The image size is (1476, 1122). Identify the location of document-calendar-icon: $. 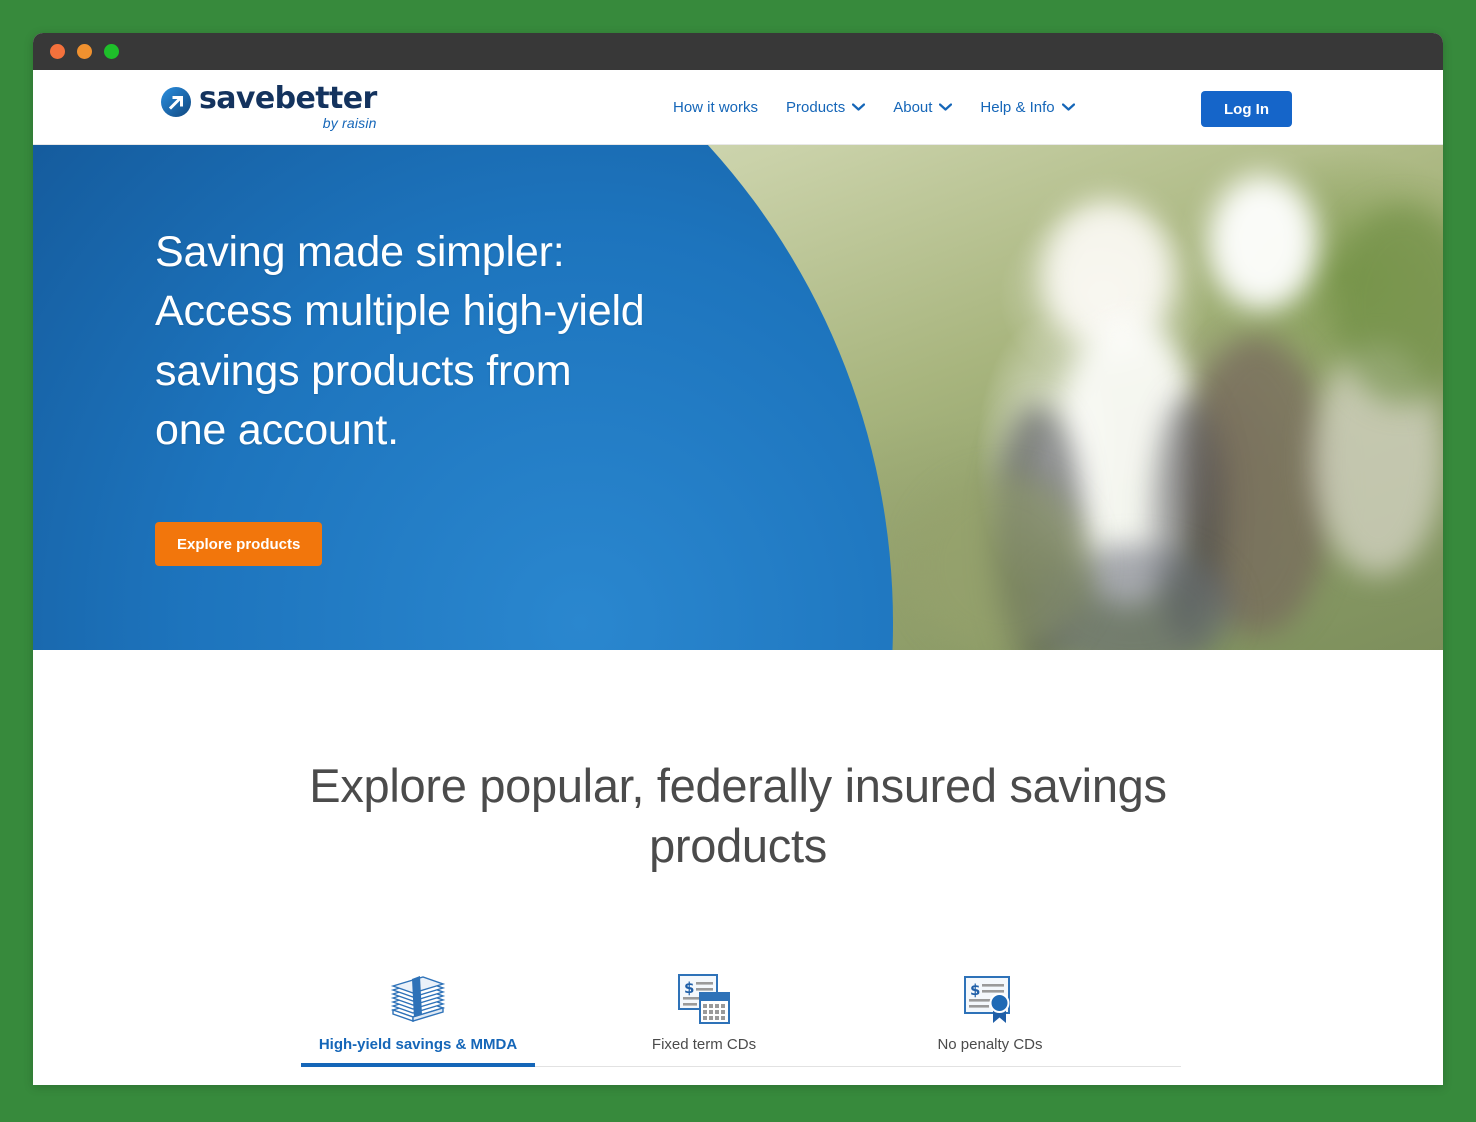
(704, 997).